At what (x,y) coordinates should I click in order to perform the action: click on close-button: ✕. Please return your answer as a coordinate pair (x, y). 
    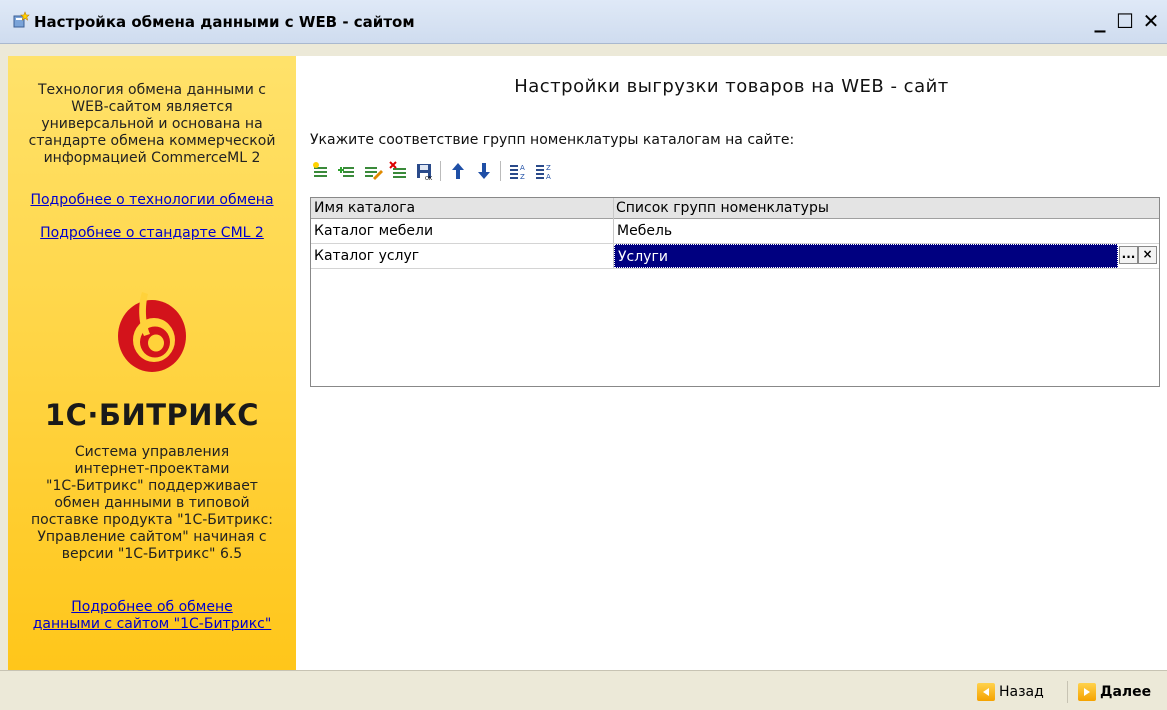
    Looking at the image, I should click on (1151, 21).